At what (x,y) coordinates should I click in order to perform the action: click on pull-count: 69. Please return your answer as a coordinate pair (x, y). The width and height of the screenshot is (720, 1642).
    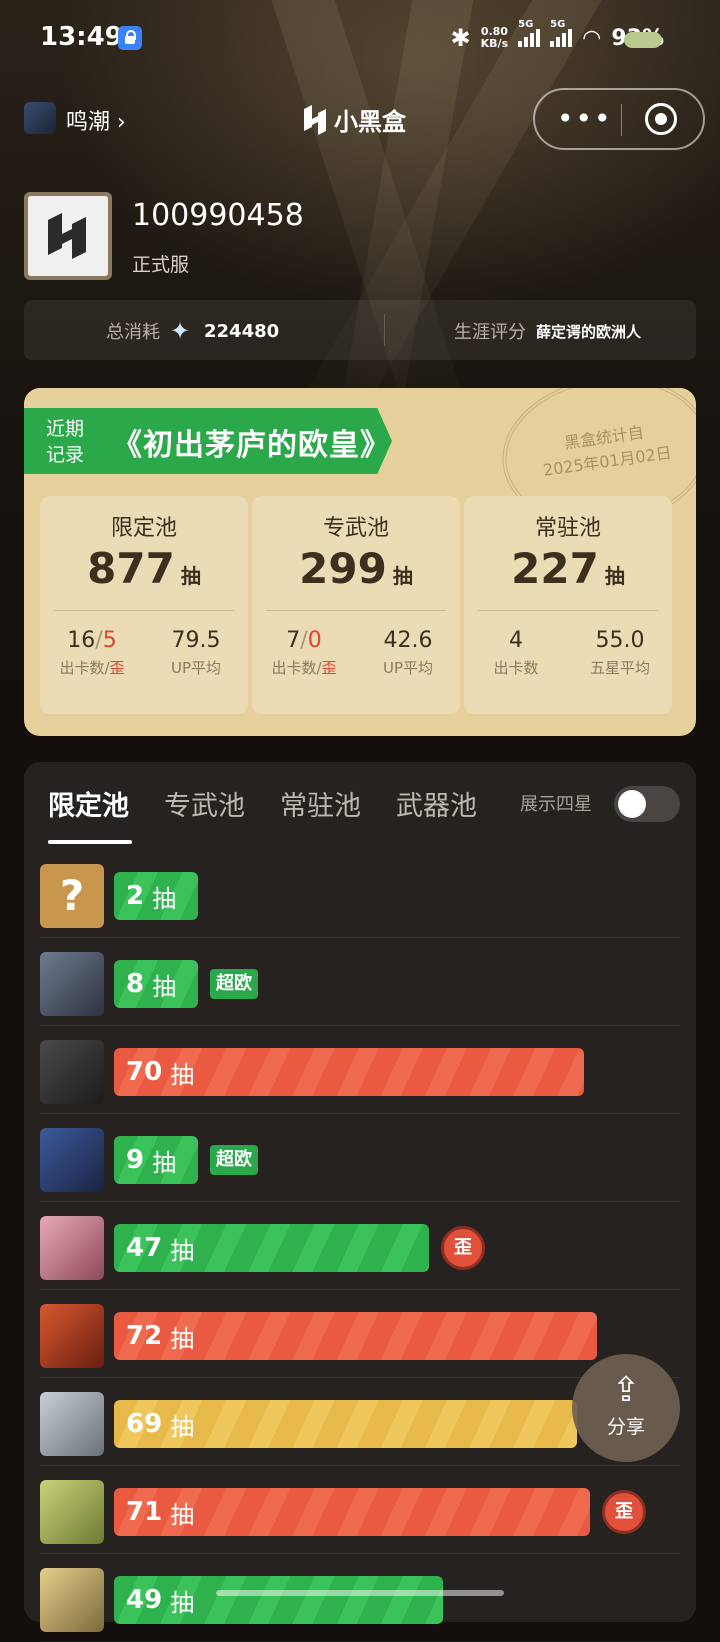
    Looking at the image, I should click on (144, 1424).